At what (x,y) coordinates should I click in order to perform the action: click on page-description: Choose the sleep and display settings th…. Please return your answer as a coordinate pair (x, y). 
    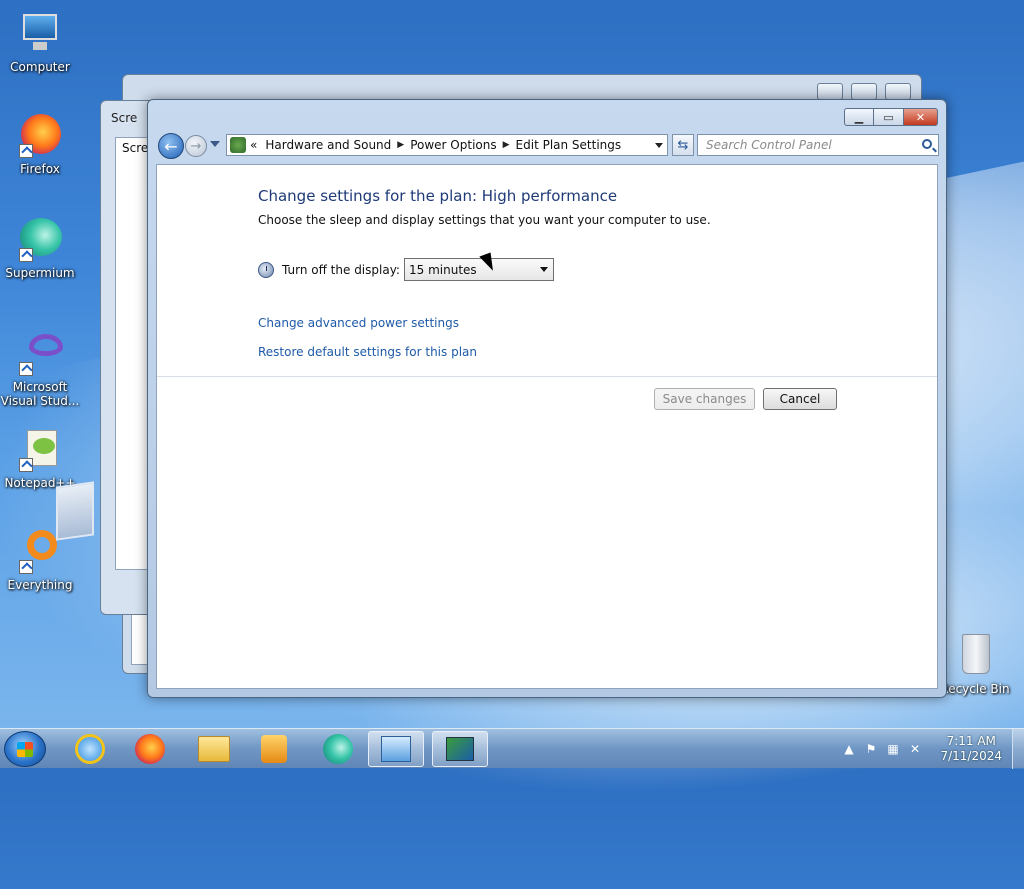
    Looking at the image, I should click on (484, 220).